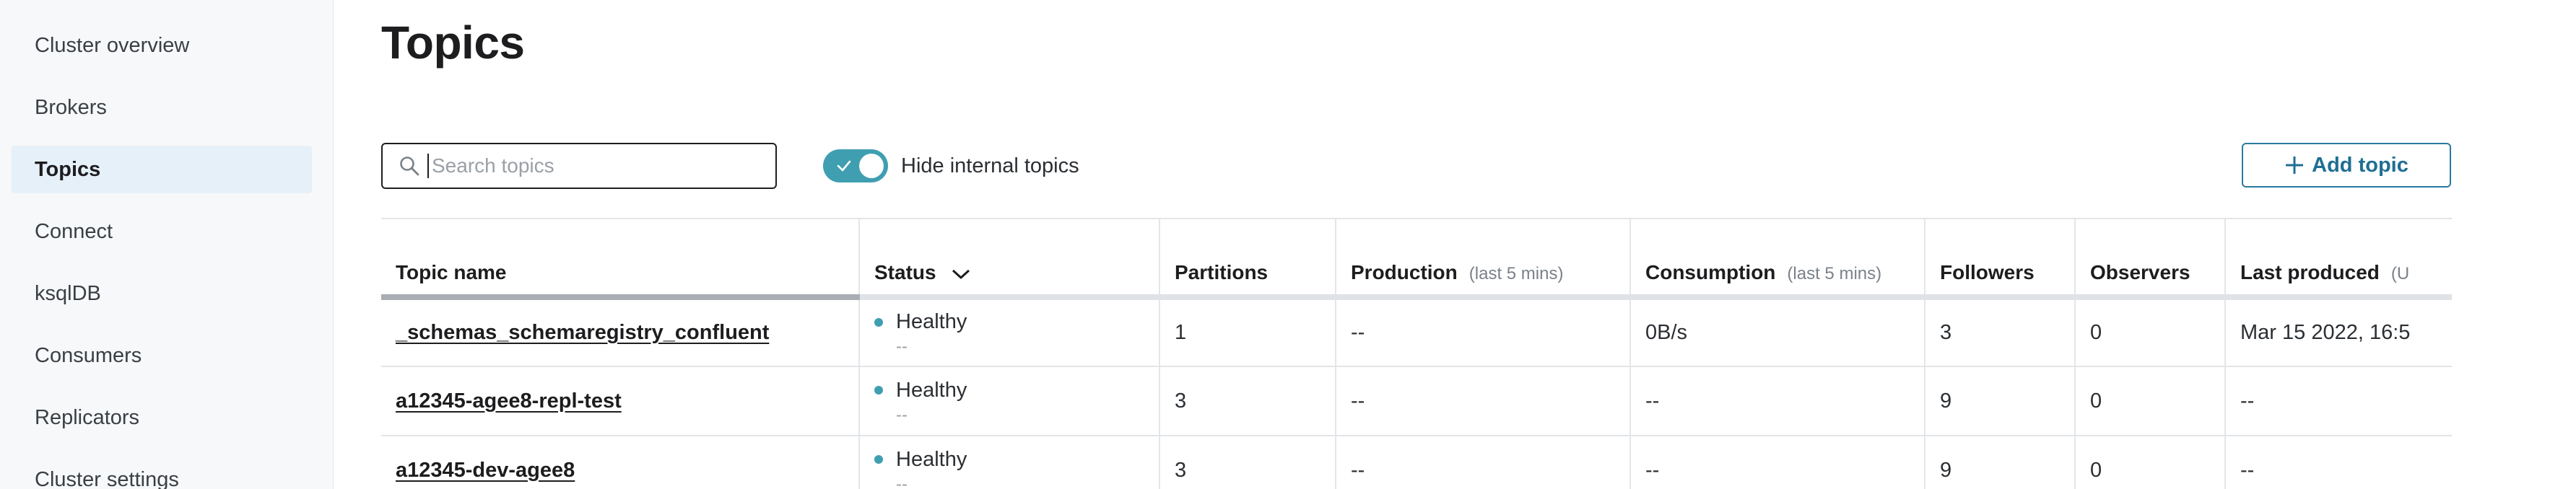 Image resolution: width=2576 pixels, height=489 pixels. What do you see at coordinates (871, 166) in the screenshot?
I see `toggle-knob` at bounding box center [871, 166].